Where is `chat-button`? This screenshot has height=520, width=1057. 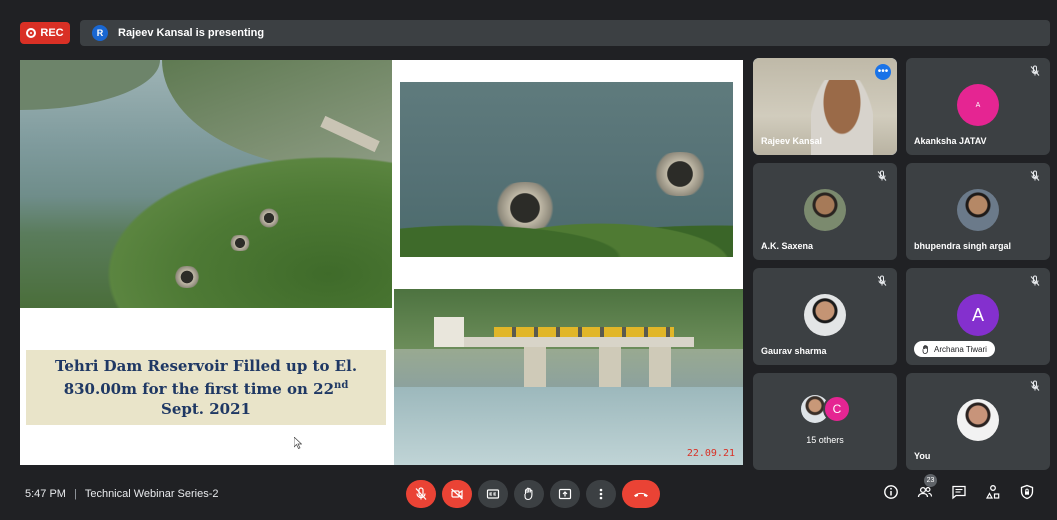 chat-button is located at coordinates (959, 492).